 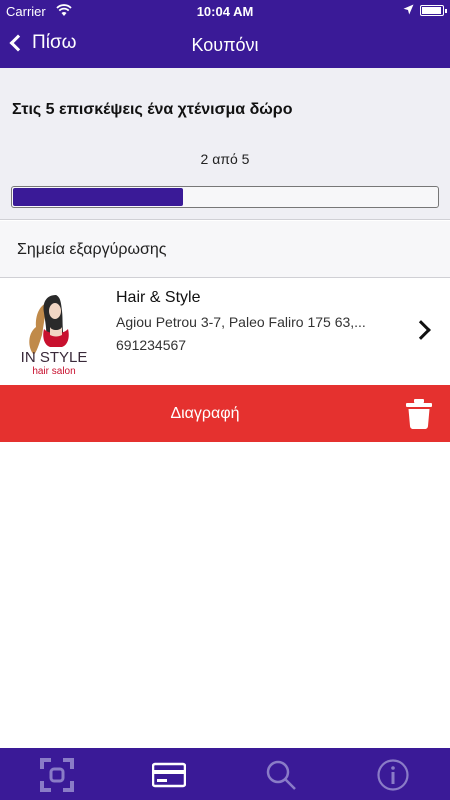 What do you see at coordinates (432, 10) in the screenshot?
I see `battery-icon` at bounding box center [432, 10].